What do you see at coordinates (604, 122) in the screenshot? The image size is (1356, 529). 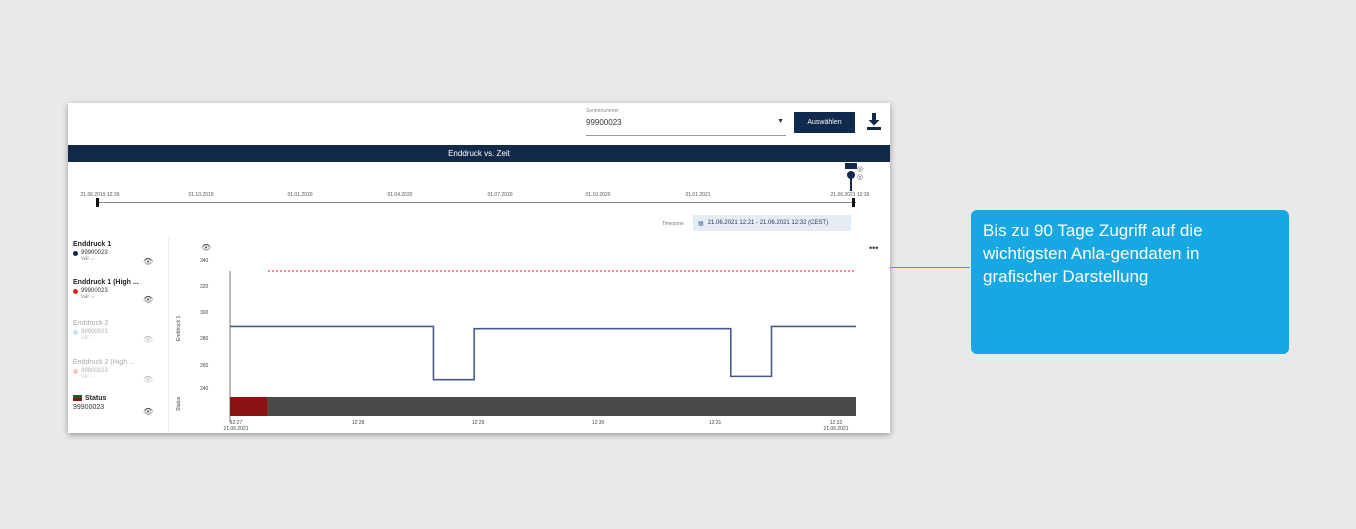 I see `serial-number-value: 99900023` at bounding box center [604, 122].